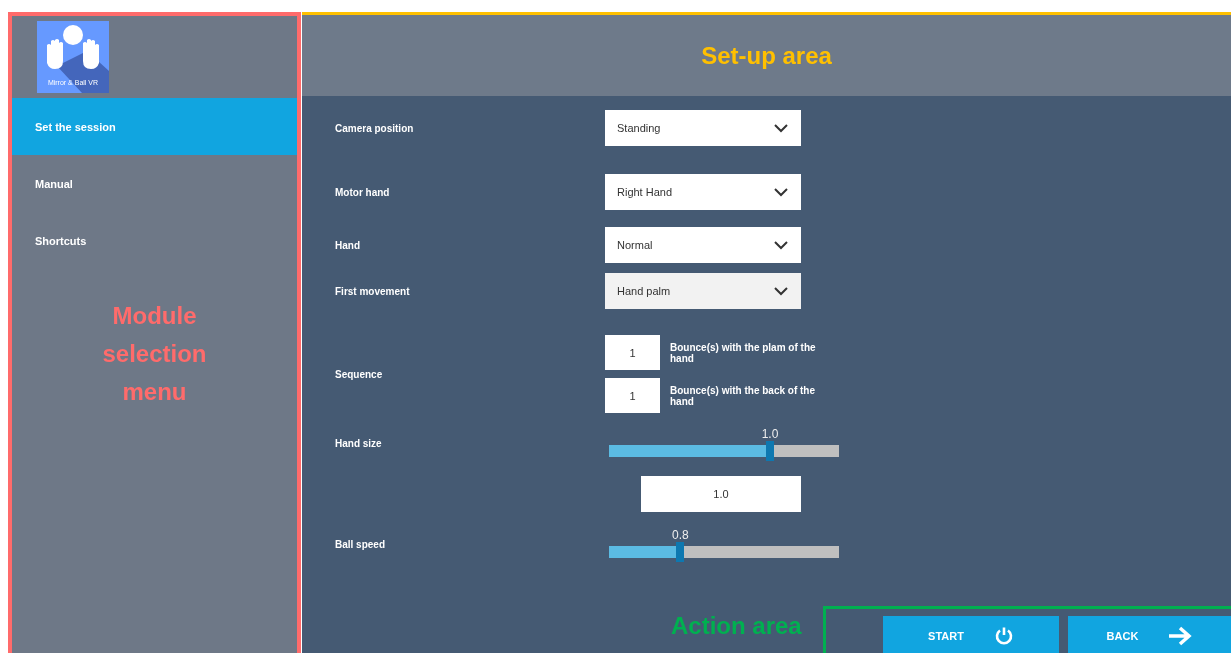 This screenshot has width=1231, height=653. What do you see at coordinates (743, 352) in the screenshot?
I see `field-caption: Bounce(s) with the plam of the hand` at bounding box center [743, 352].